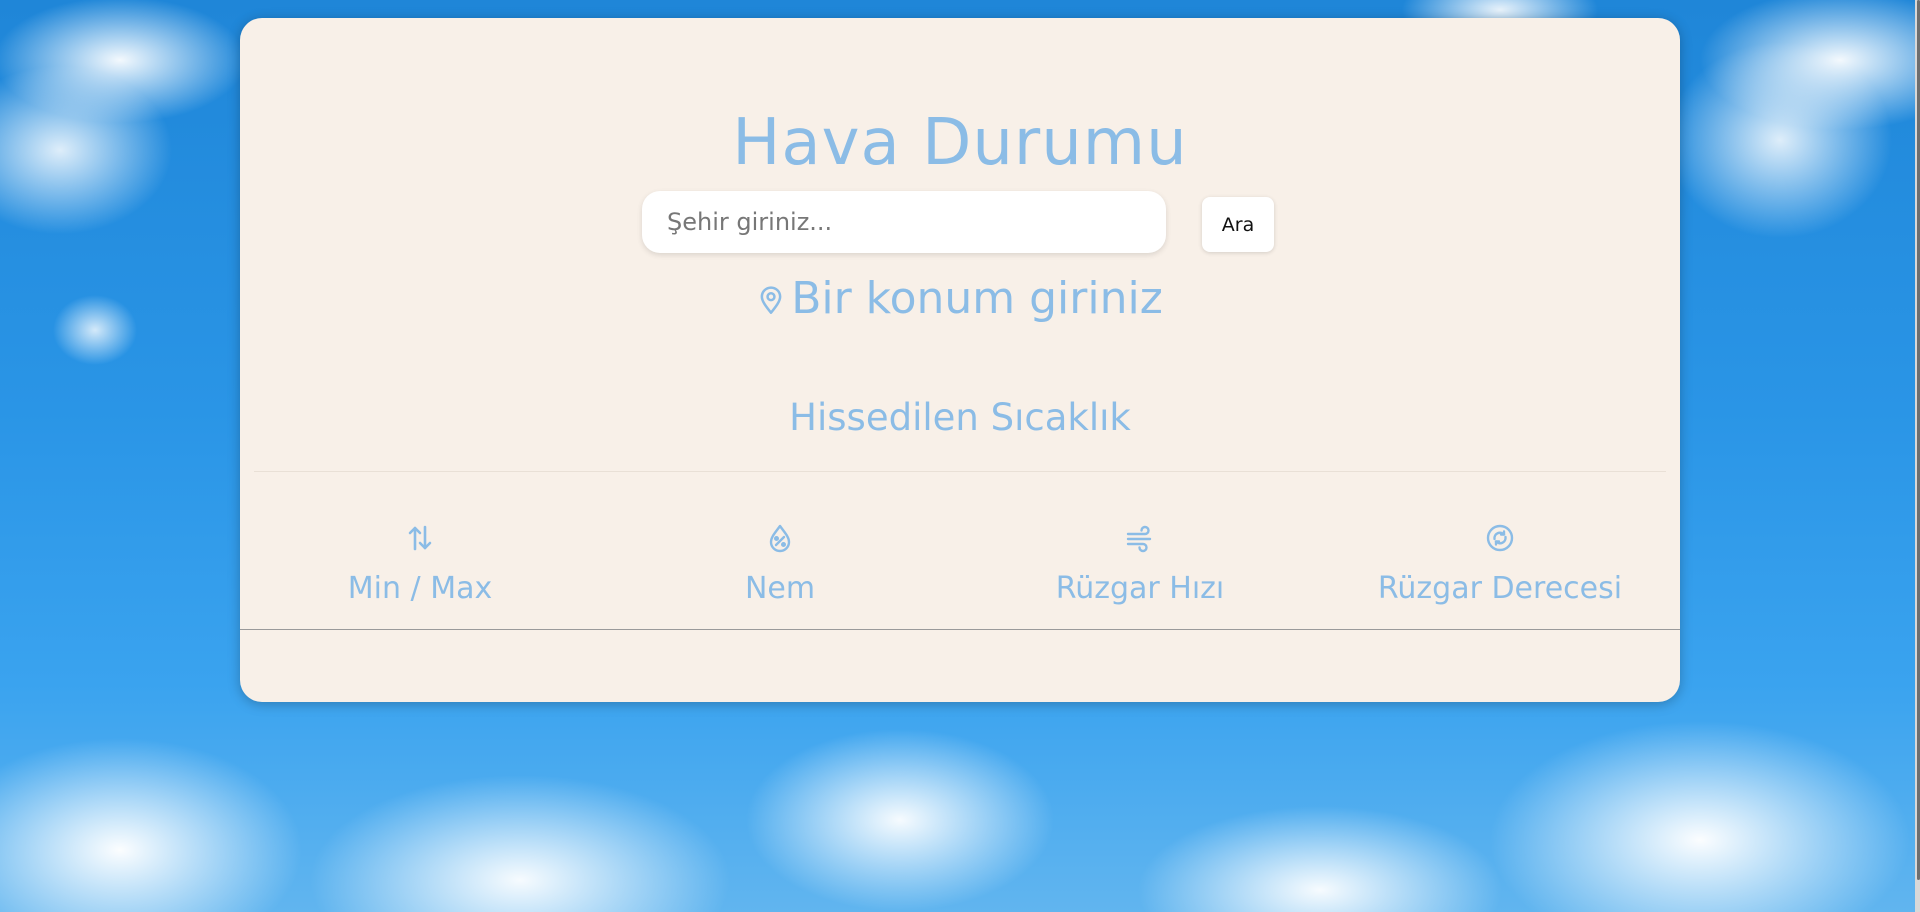 The height and width of the screenshot is (912, 1920). I want to click on wind-icon, so click(1140, 540).